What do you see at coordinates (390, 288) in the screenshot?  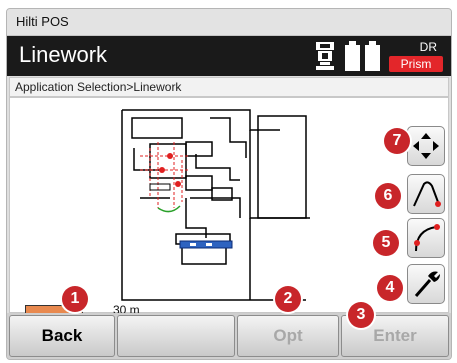 I see `callout-4: 4` at bounding box center [390, 288].